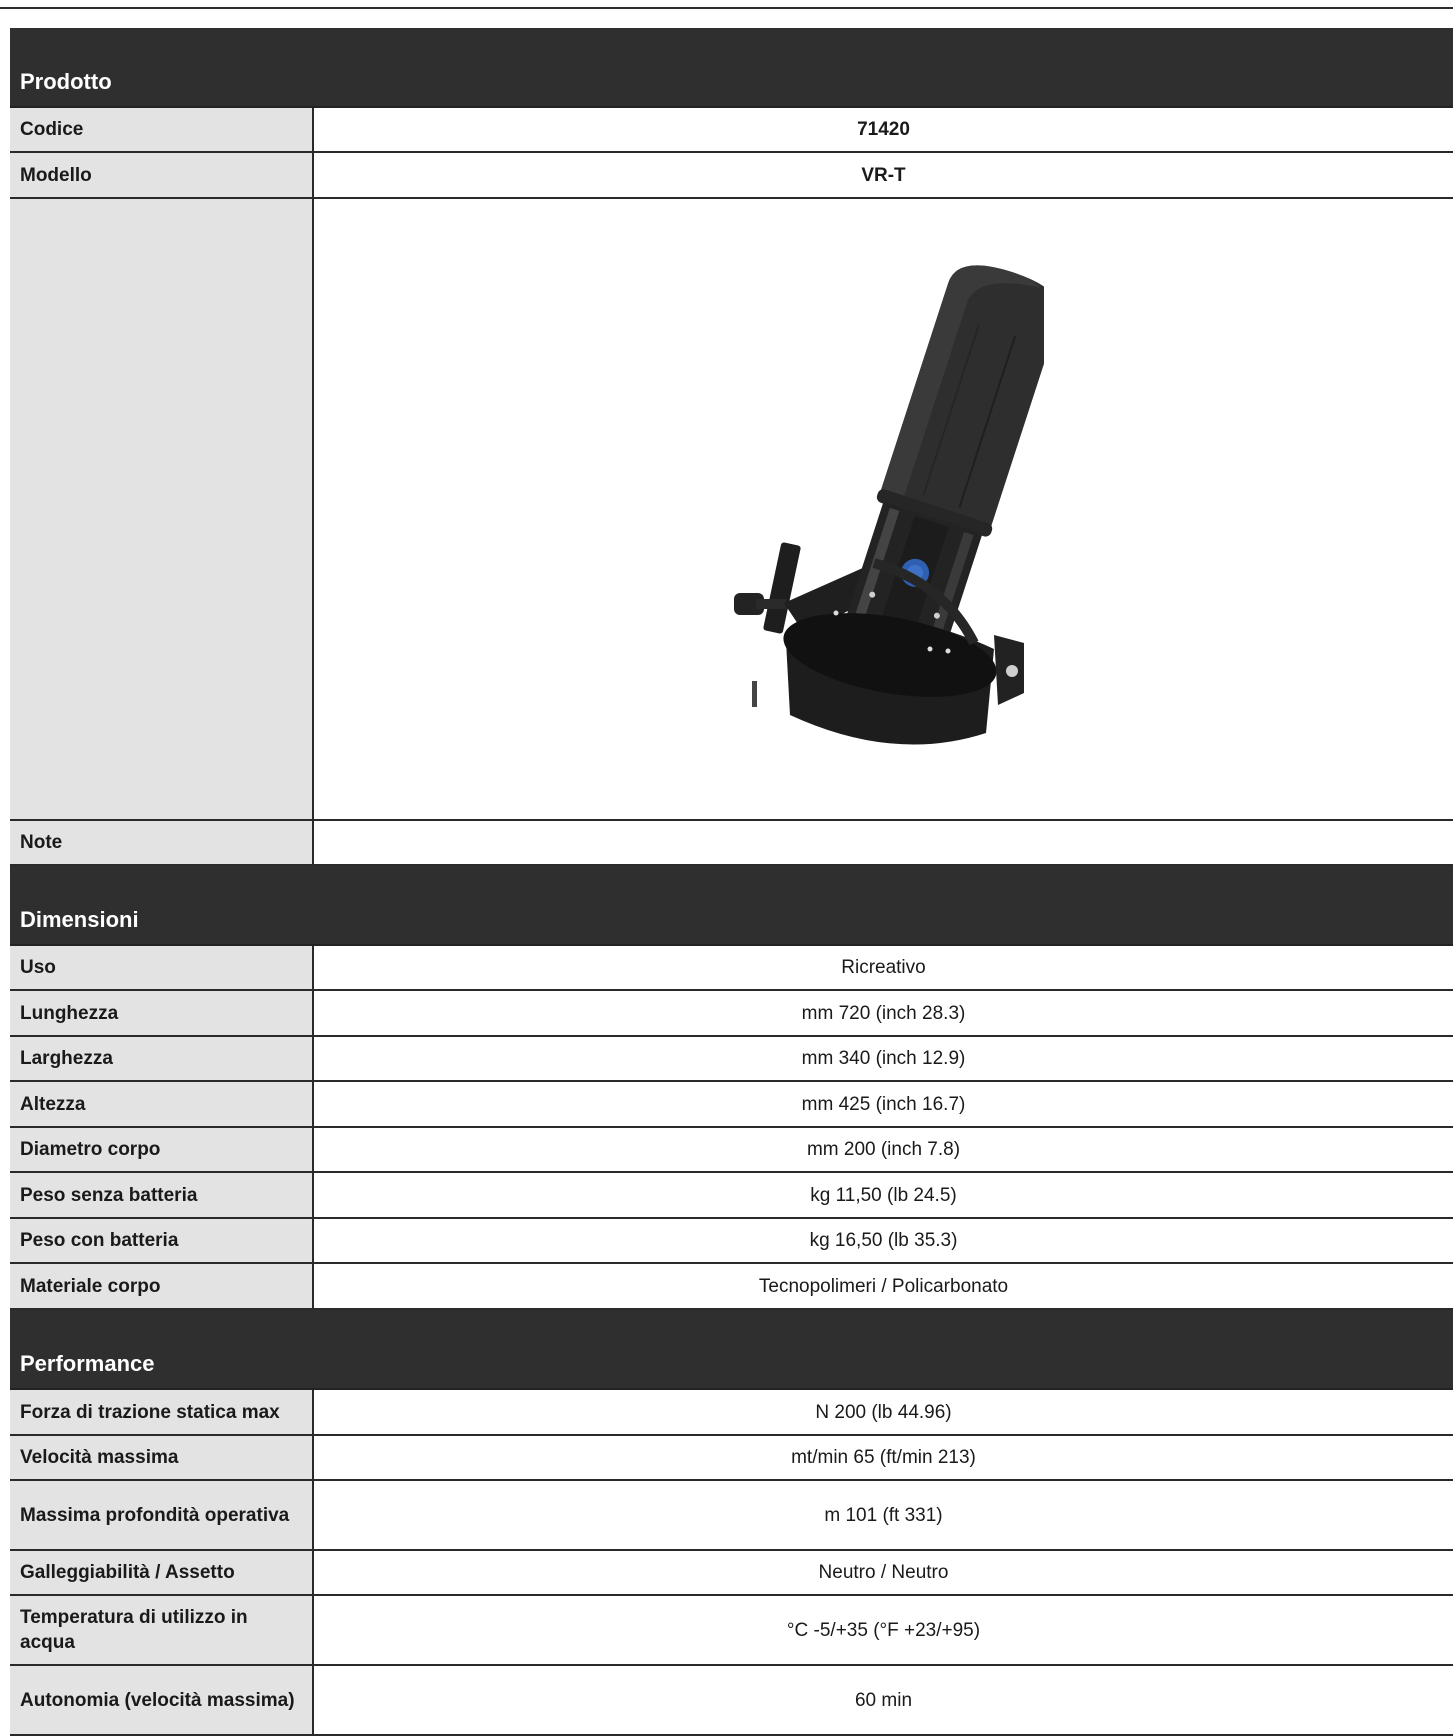  What do you see at coordinates (883, 1104) in the screenshot?
I see `spec-value: mm 425 (inch 16.7)` at bounding box center [883, 1104].